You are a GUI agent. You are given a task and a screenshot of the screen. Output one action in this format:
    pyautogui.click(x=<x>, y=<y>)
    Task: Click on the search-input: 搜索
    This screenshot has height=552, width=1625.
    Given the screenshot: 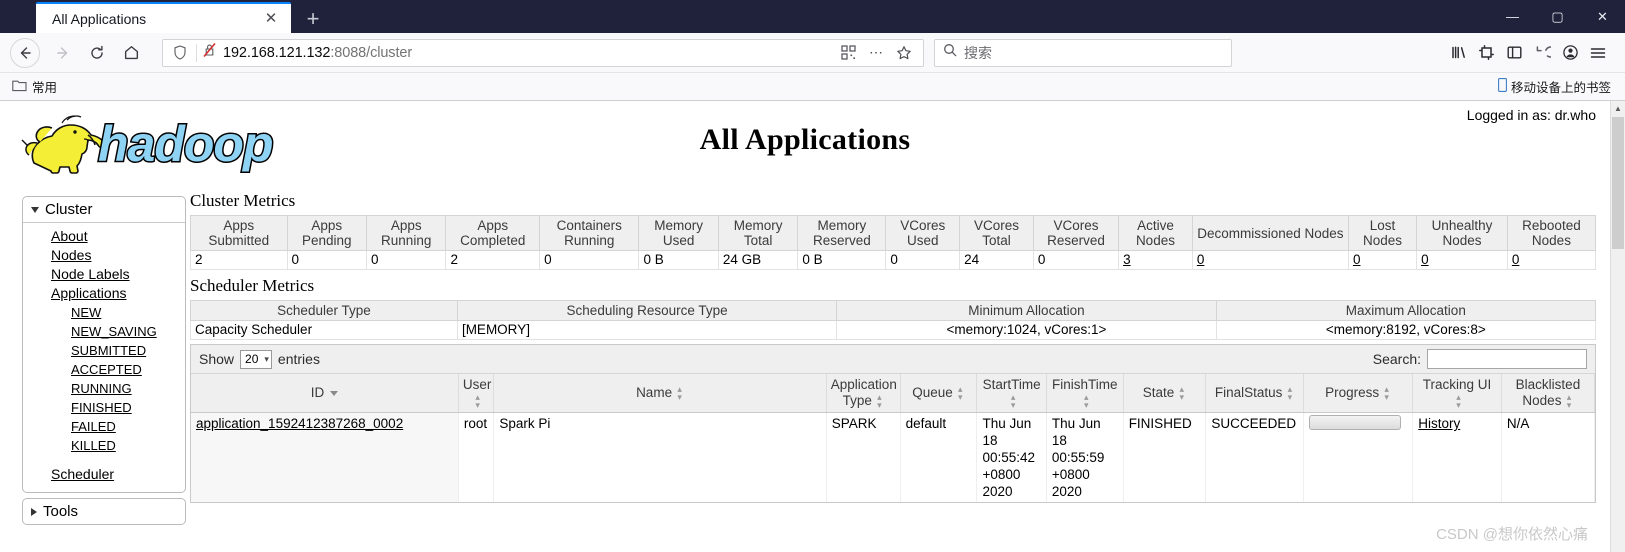 What is the action you would take?
    pyautogui.click(x=978, y=53)
    